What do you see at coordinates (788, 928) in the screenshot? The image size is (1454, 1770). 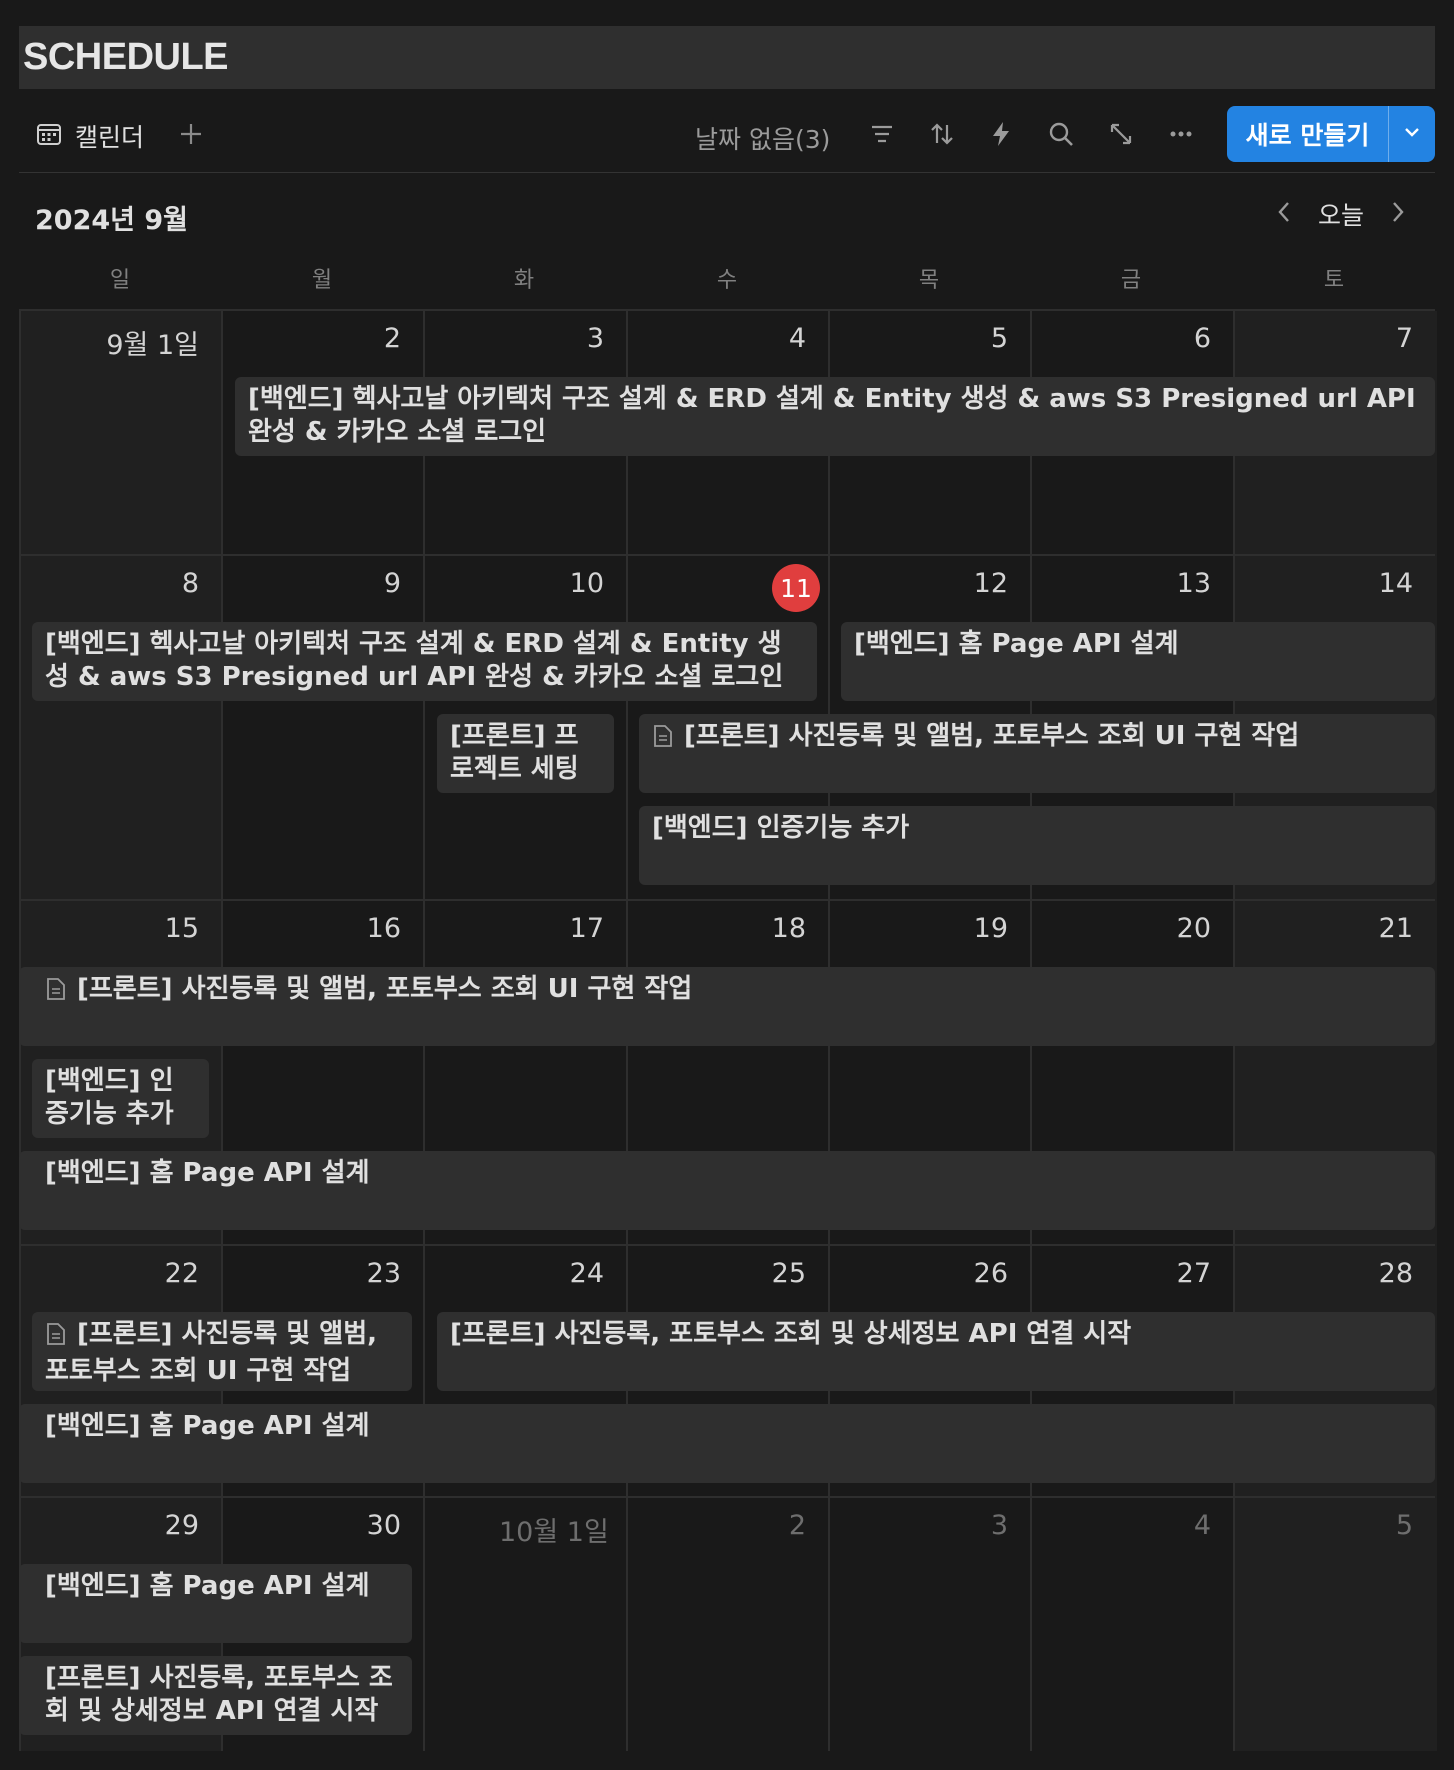 I see `day-number: 18` at bounding box center [788, 928].